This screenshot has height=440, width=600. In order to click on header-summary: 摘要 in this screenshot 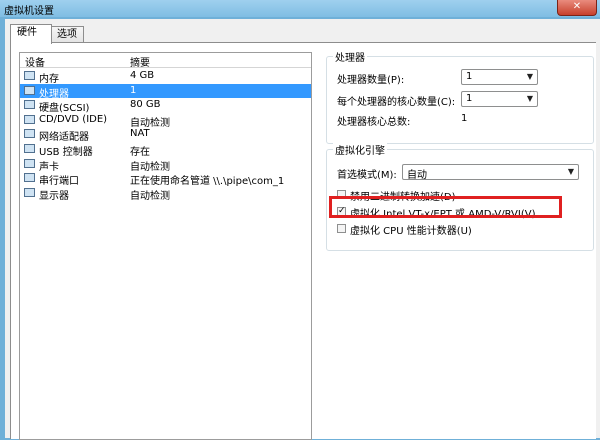, I will do `click(140, 61)`.